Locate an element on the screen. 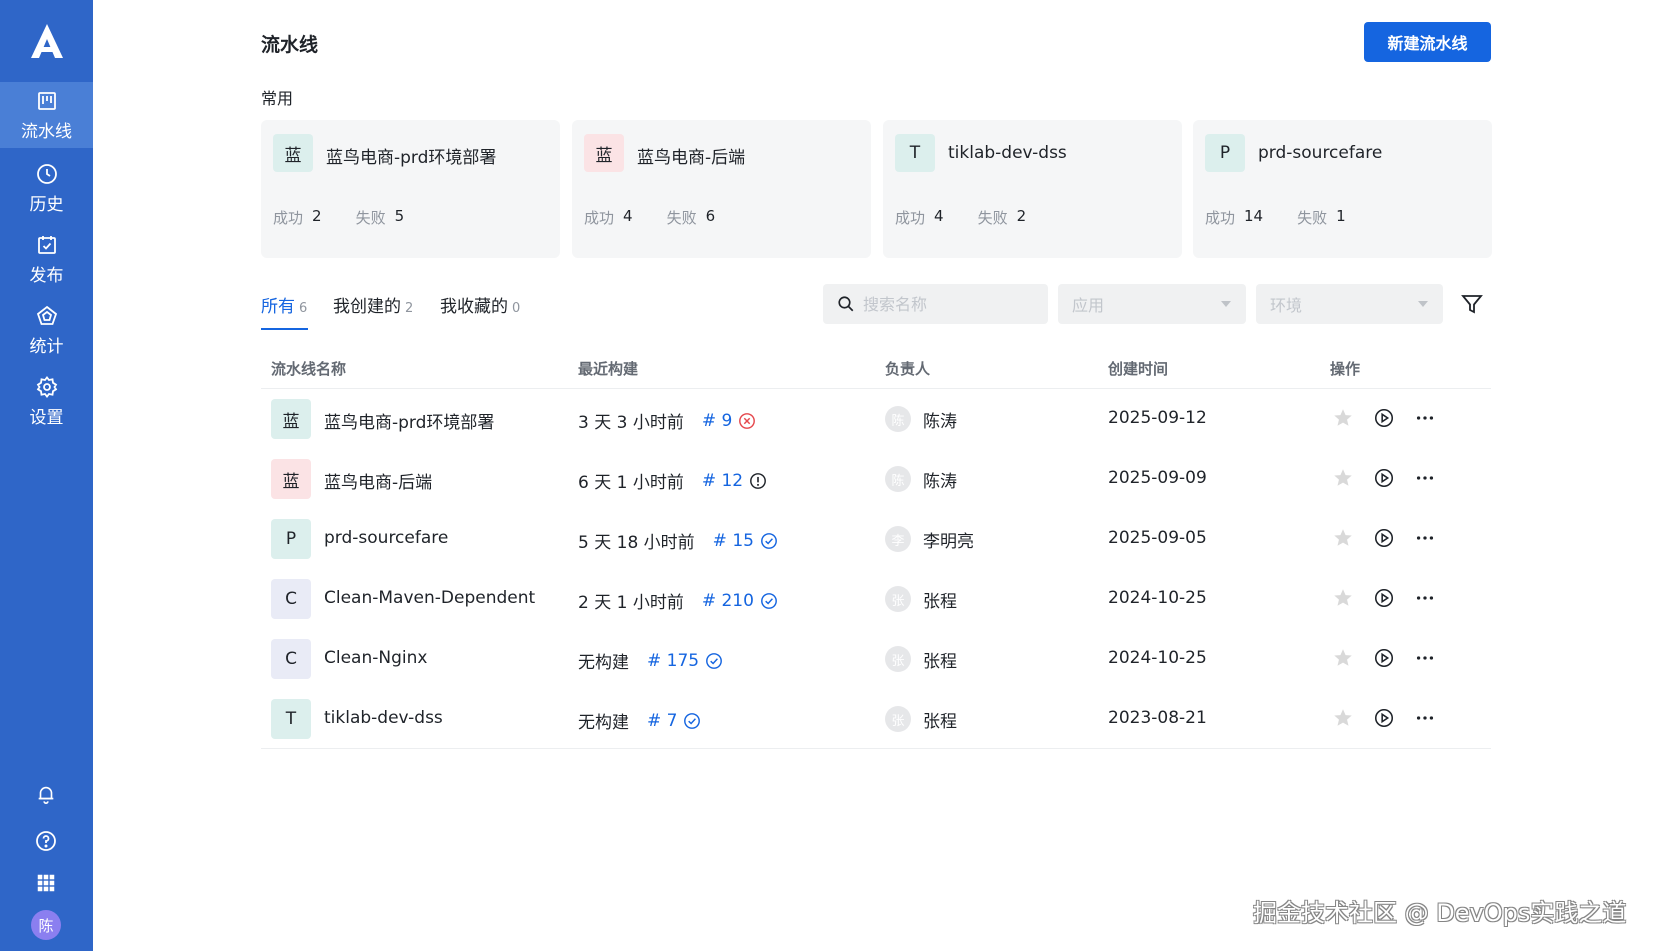 The width and height of the screenshot is (1659, 951). tab-created-by-me: 我创建的 2 is located at coordinates (373, 304).